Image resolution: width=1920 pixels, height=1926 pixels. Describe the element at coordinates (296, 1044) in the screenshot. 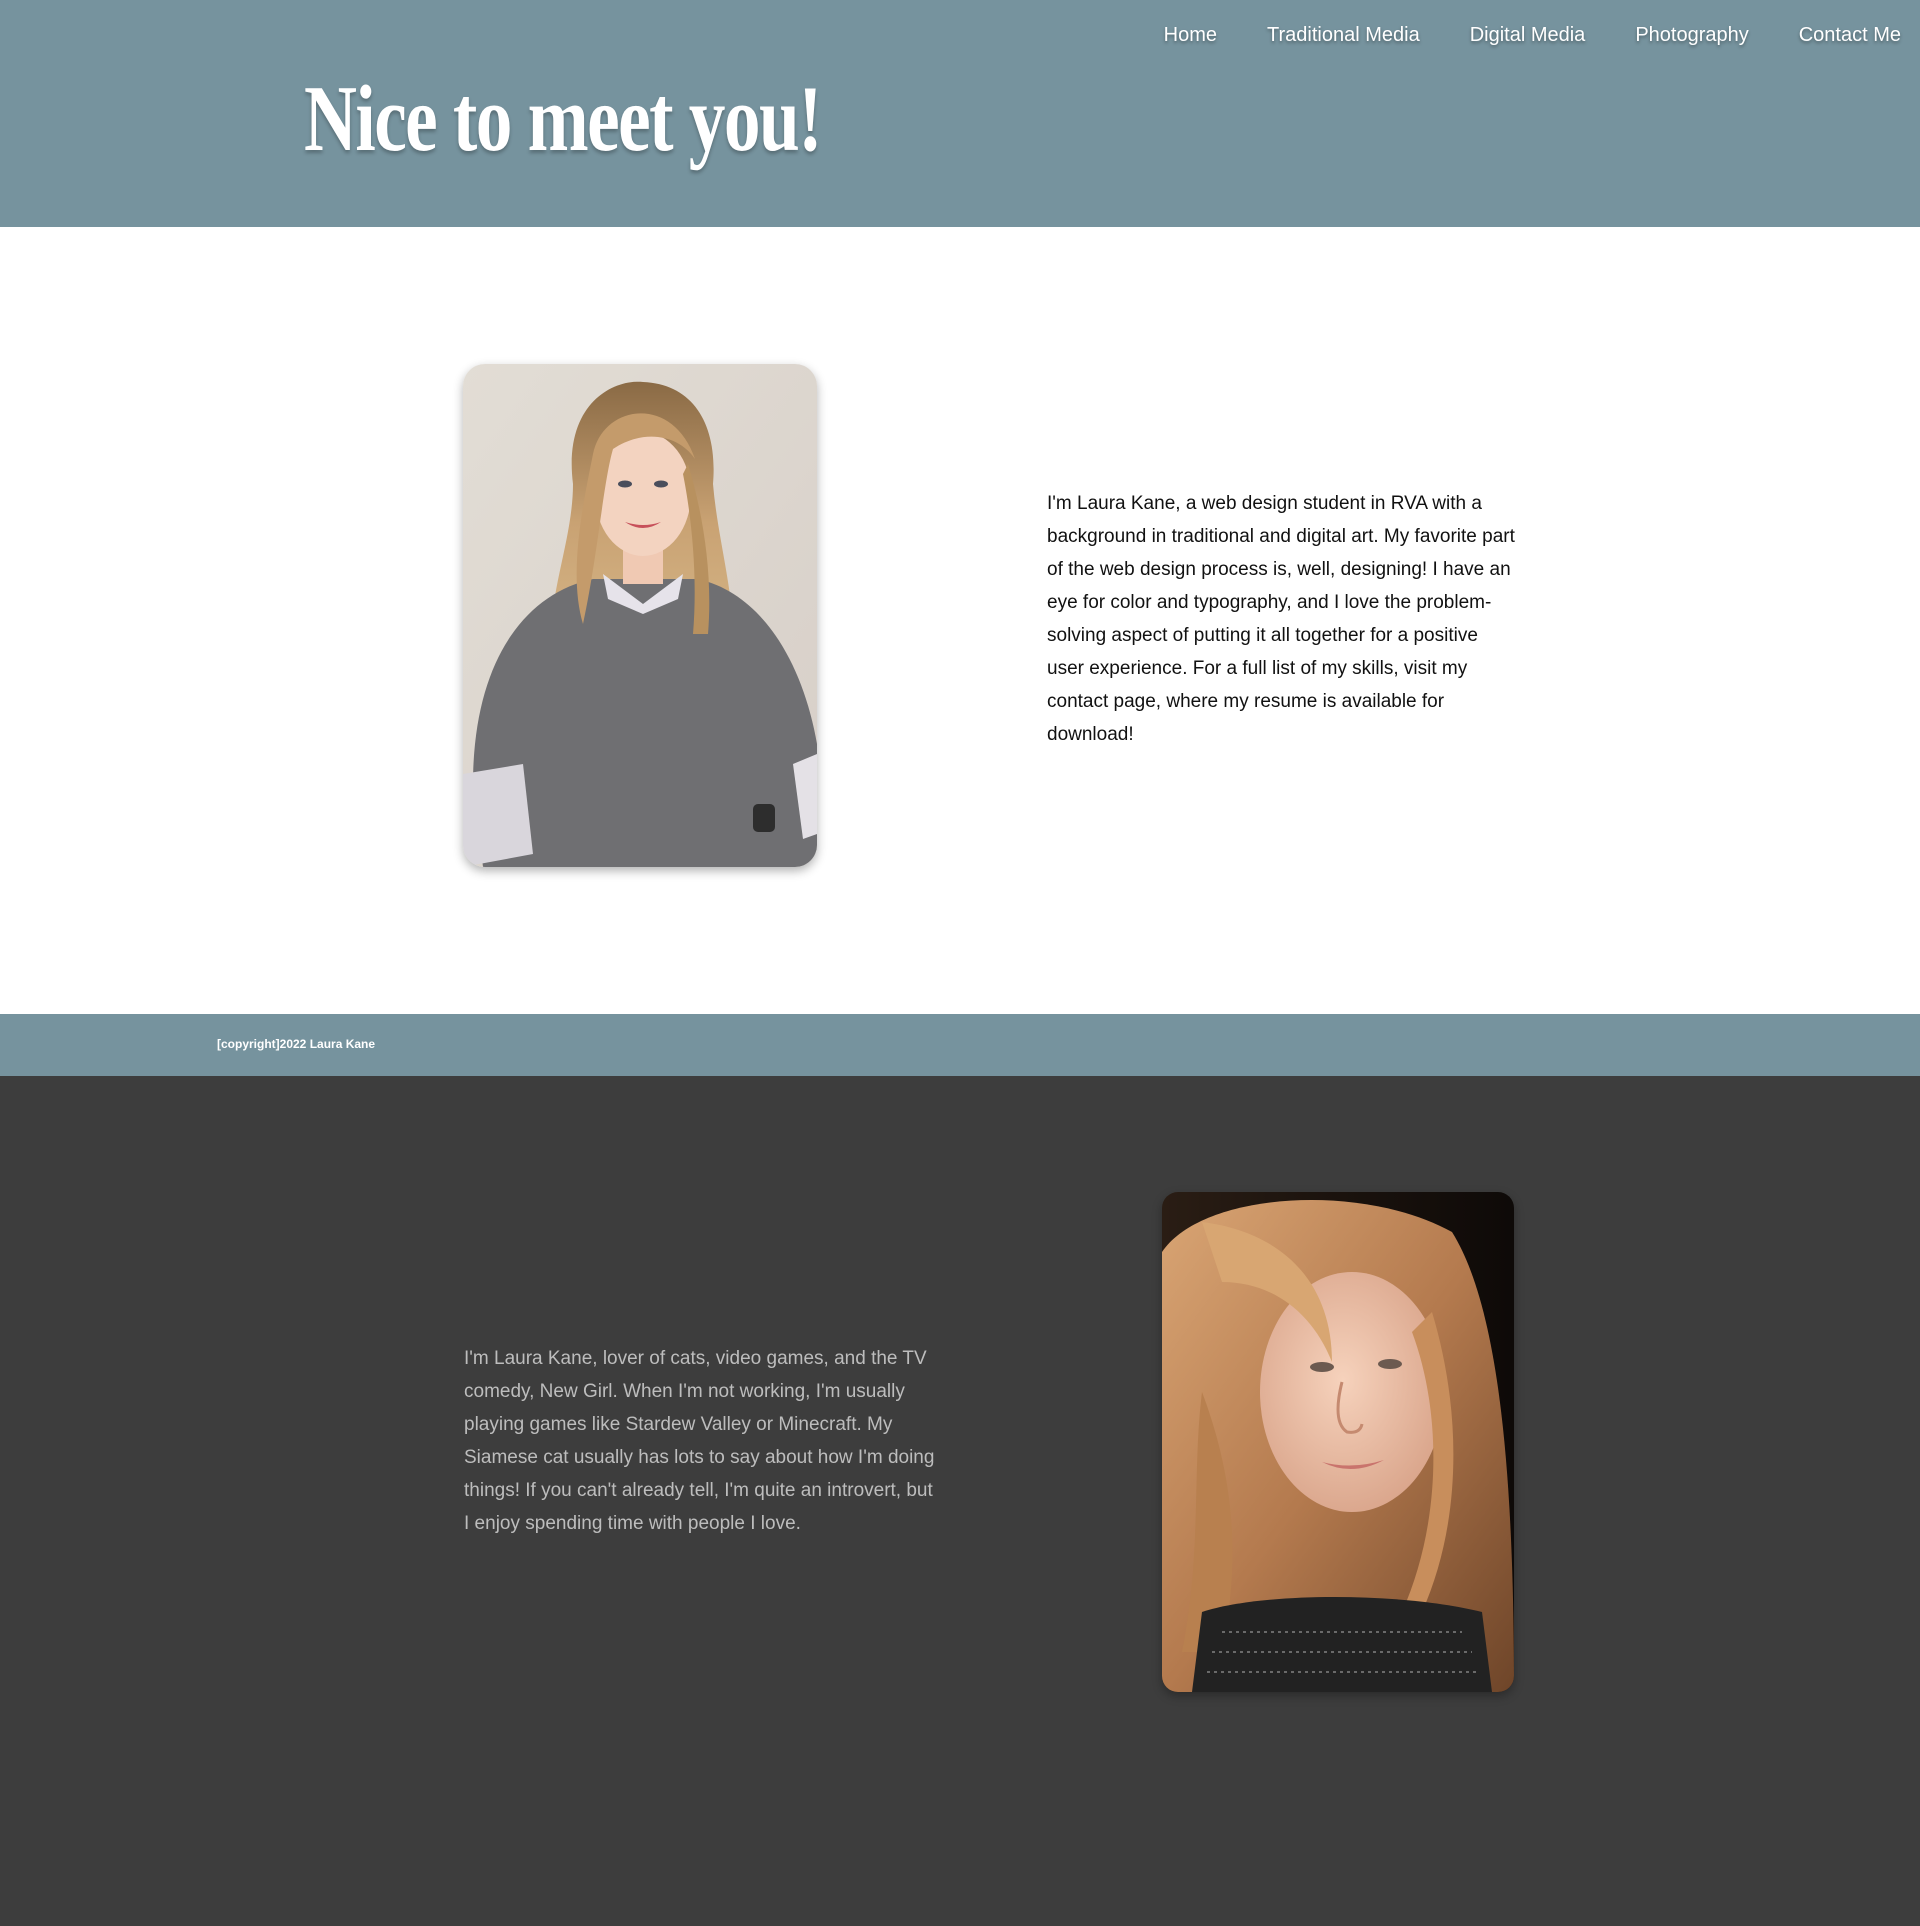

I see `copyright-text: [copyright]2022 Laura Kane` at that location.